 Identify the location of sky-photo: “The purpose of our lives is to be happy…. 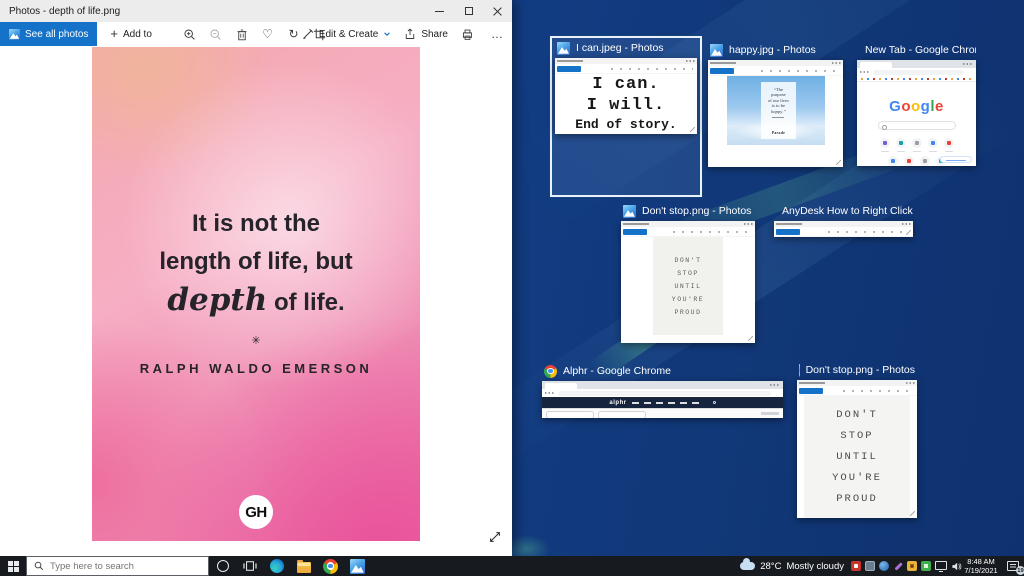
(775, 110).